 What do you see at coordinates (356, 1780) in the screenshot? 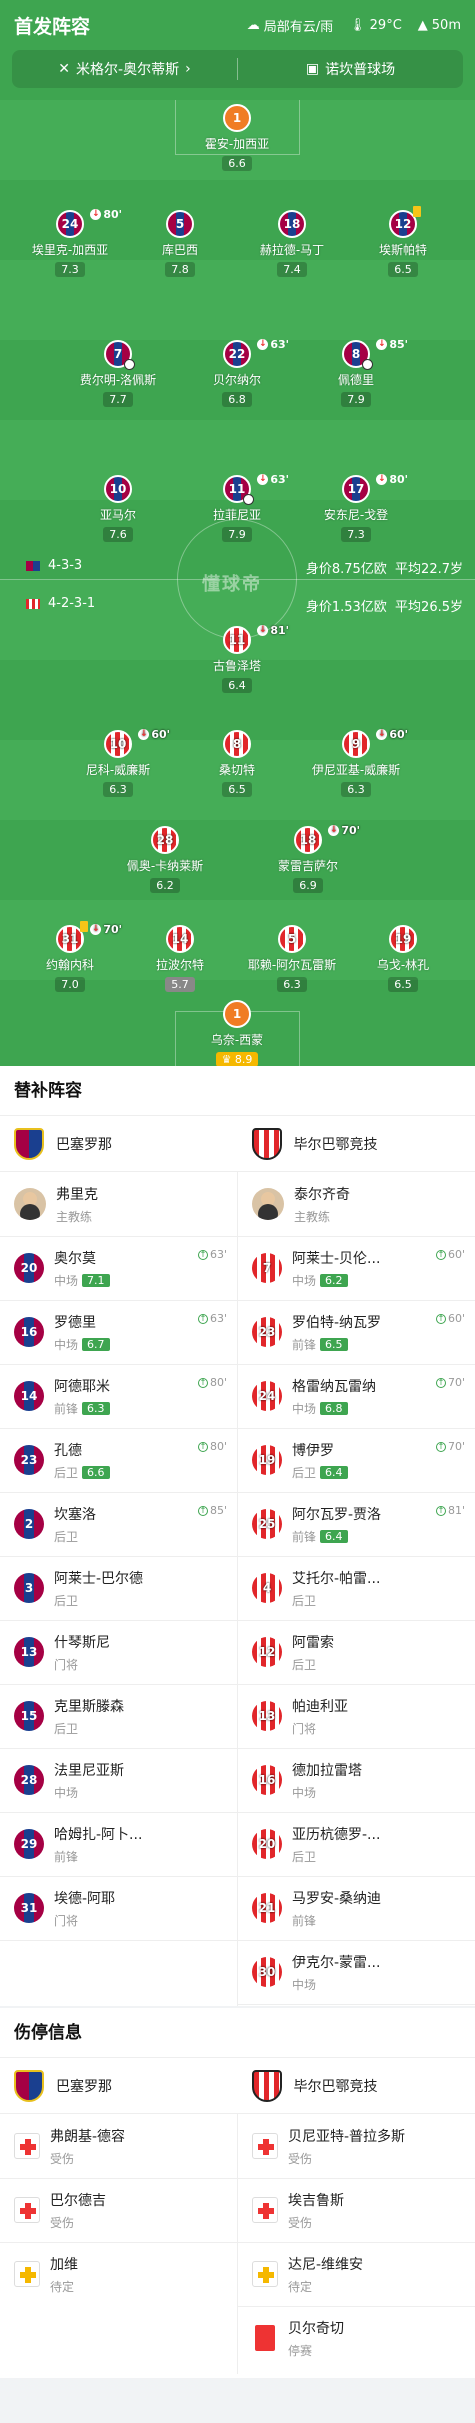
I see `sub-player: 16 德加拉雷塔 中场` at bounding box center [356, 1780].